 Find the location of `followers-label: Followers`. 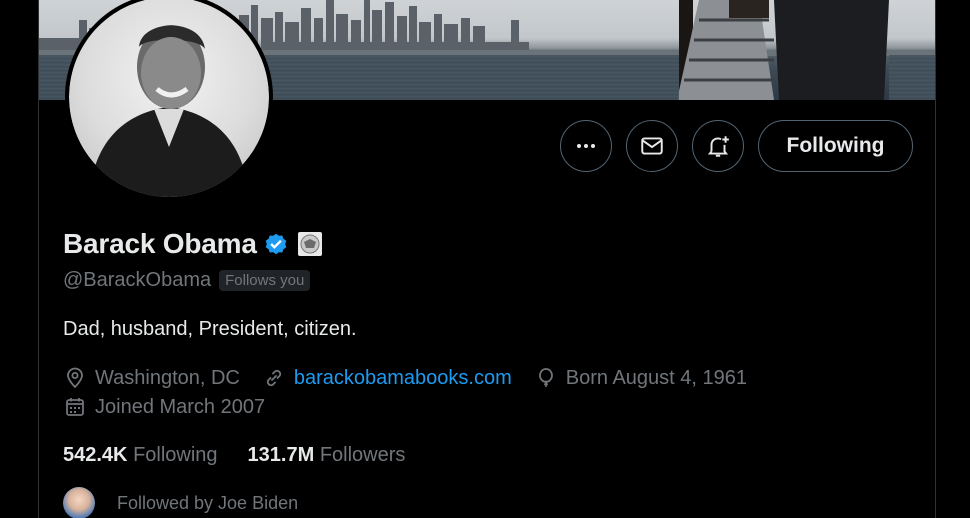

followers-label: Followers is located at coordinates (362, 455).